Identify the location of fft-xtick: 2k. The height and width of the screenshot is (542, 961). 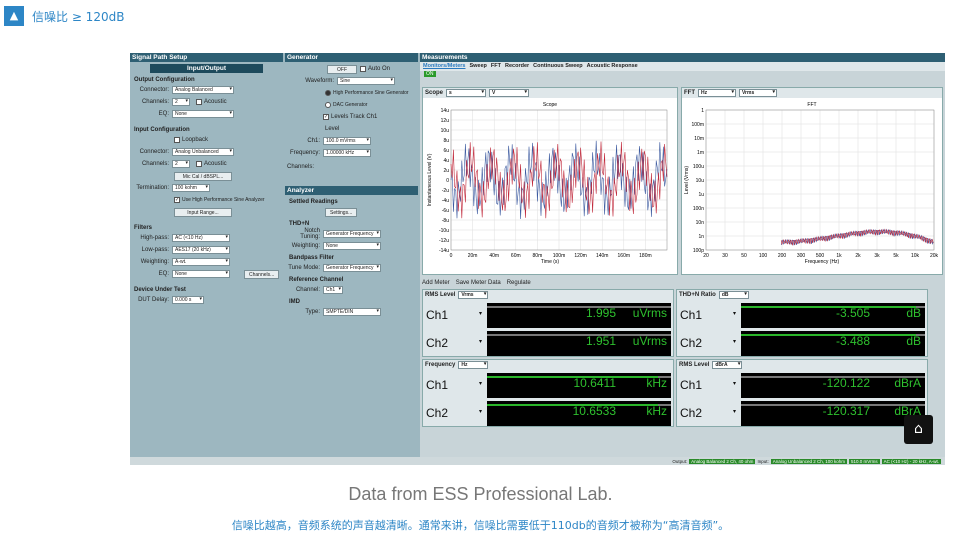
(858, 256).